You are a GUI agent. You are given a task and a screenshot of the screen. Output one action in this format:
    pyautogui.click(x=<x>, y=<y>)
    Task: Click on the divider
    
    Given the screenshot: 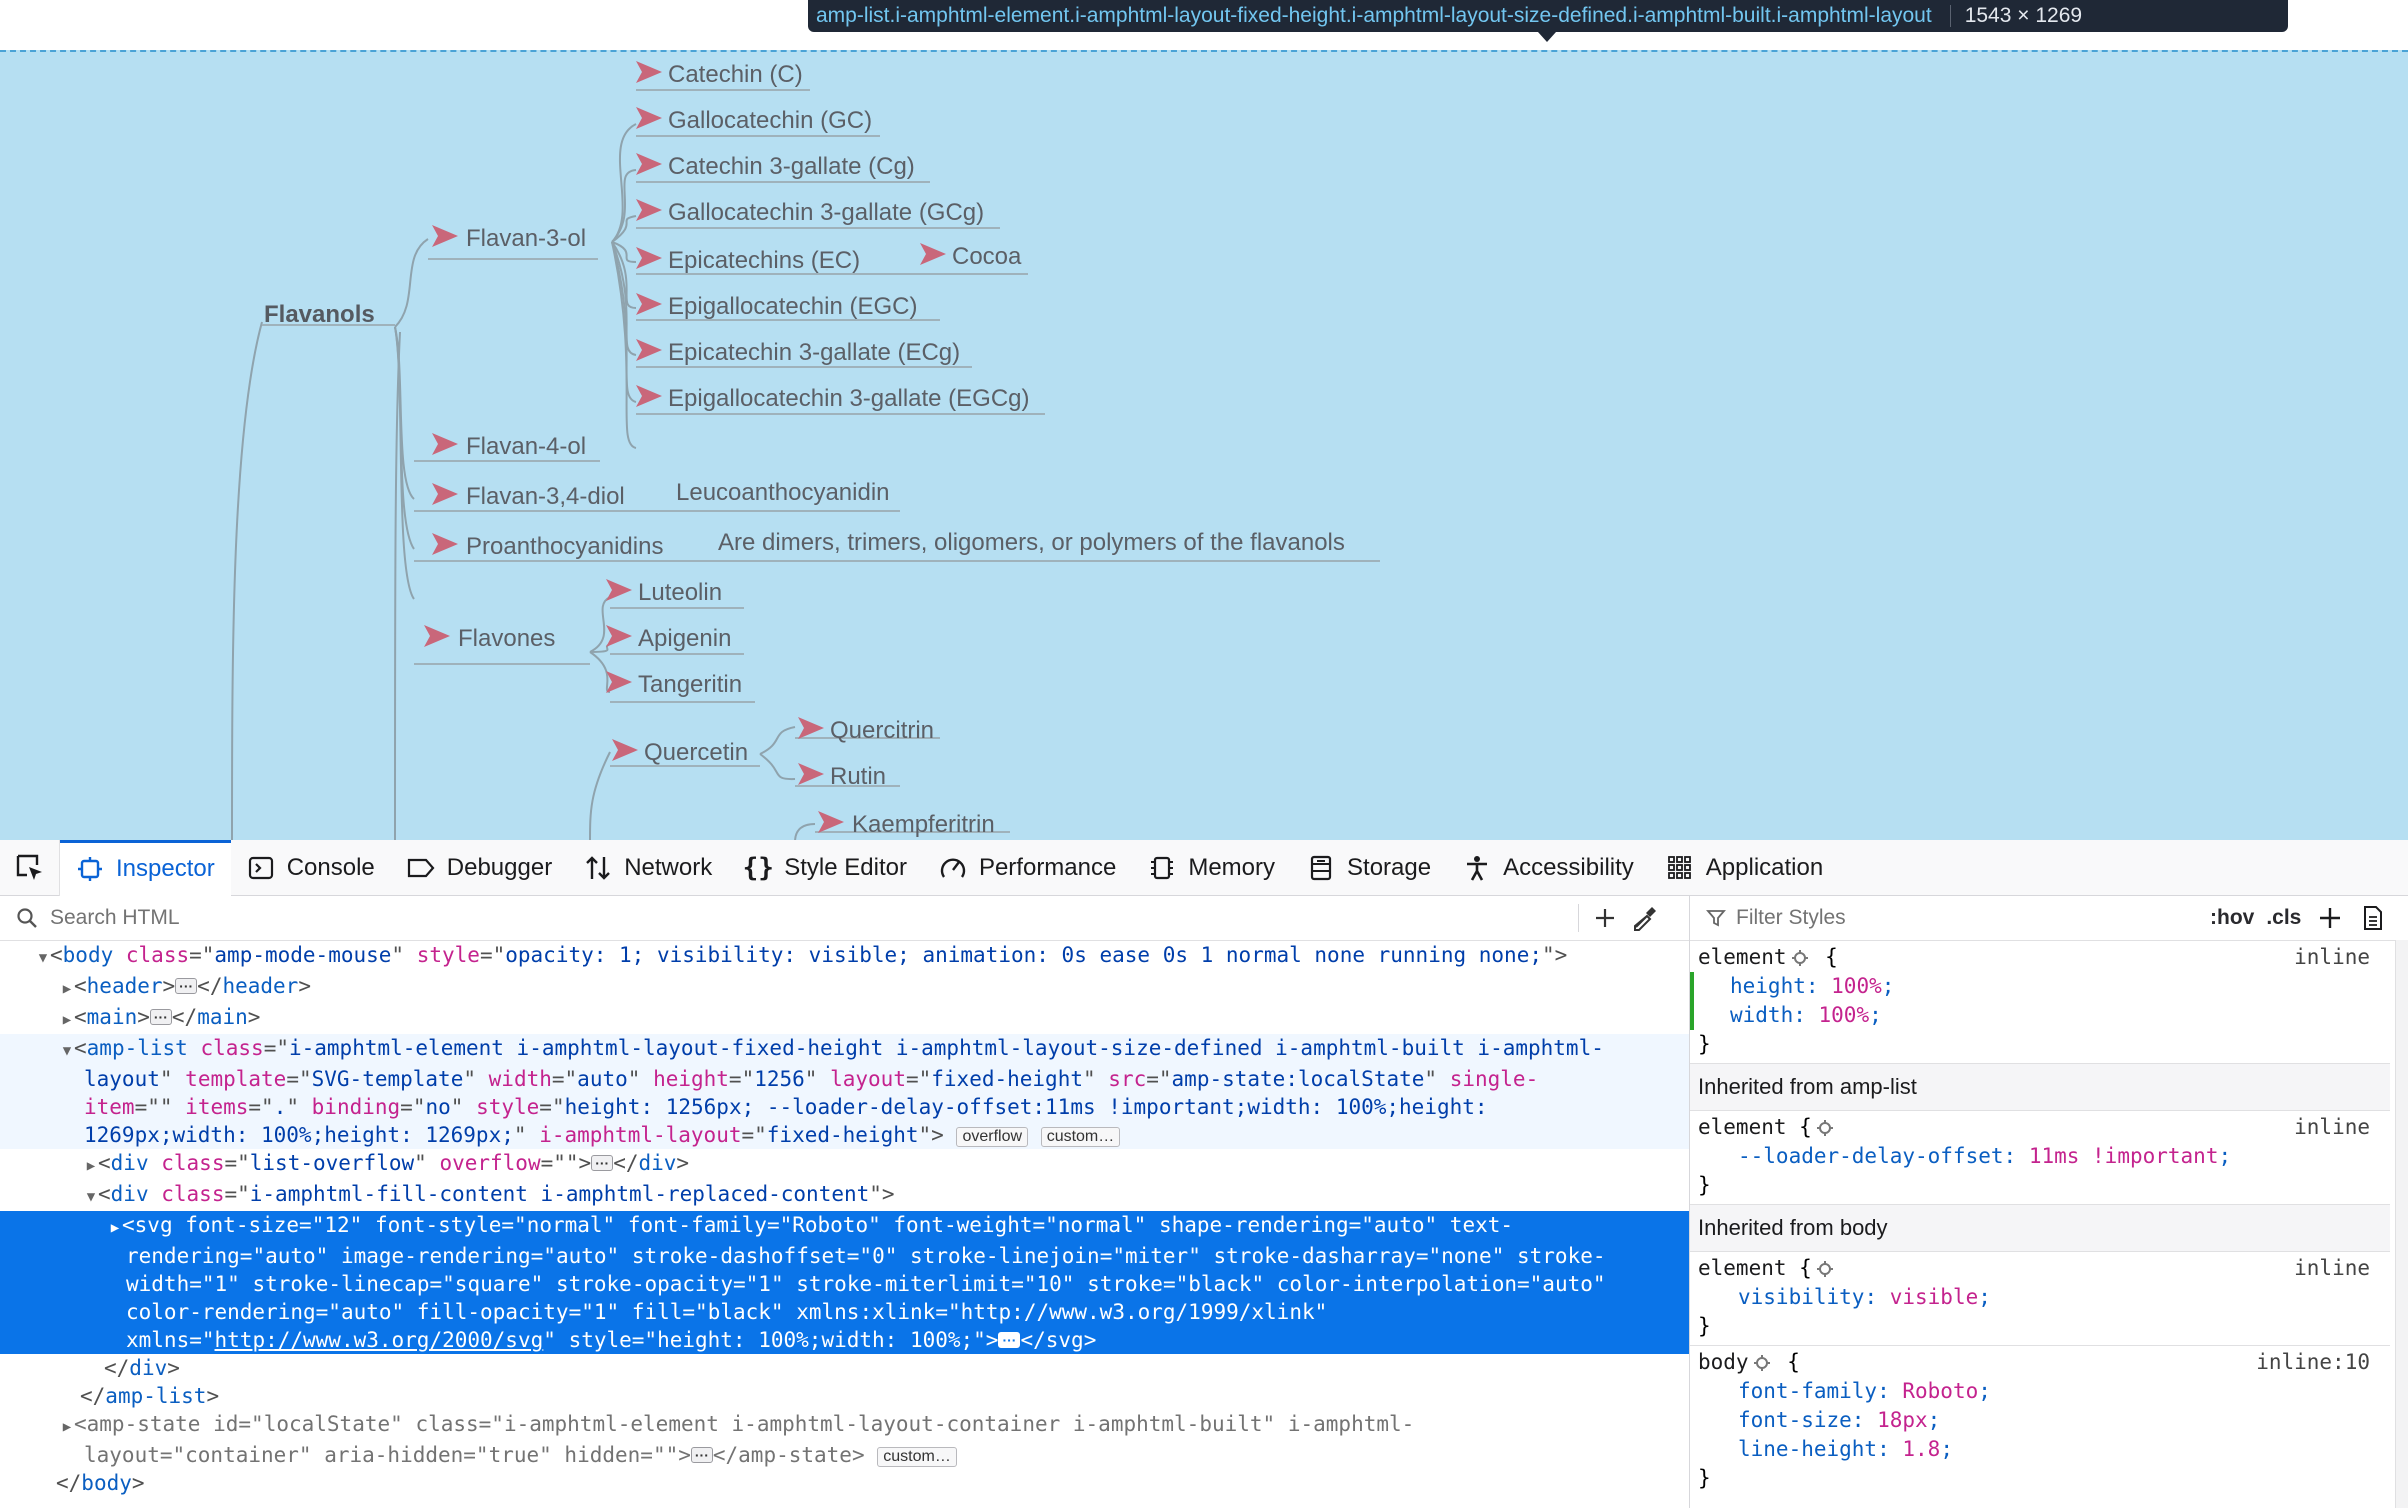 What is the action you would take?
    pyautogui.click(x=1578, y=918)
    